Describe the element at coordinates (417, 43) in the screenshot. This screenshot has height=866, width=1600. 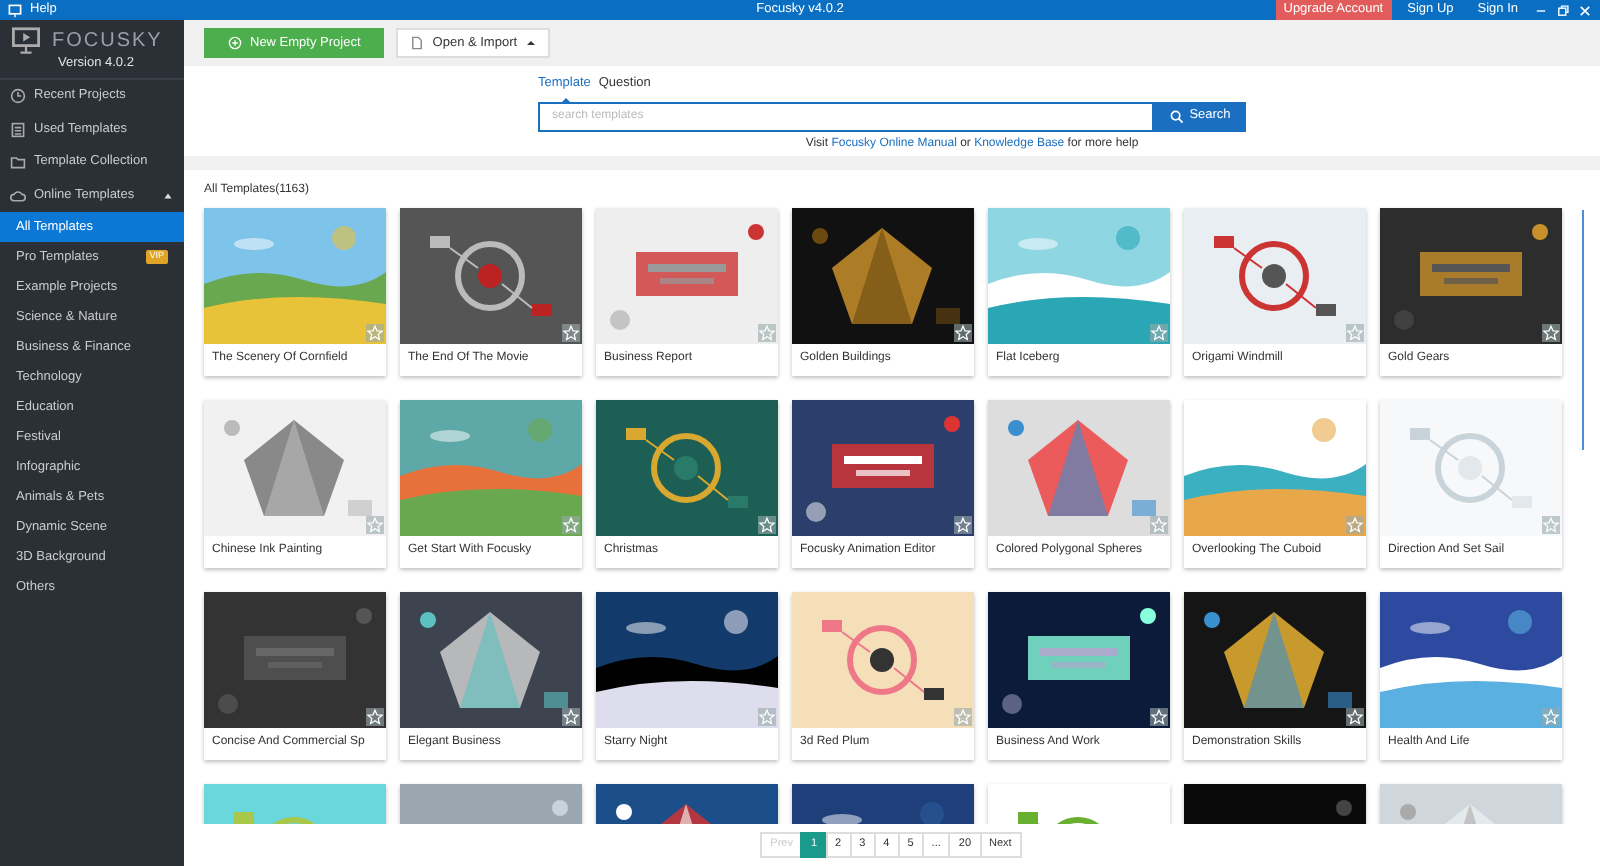
I see `file-icon` at that location.